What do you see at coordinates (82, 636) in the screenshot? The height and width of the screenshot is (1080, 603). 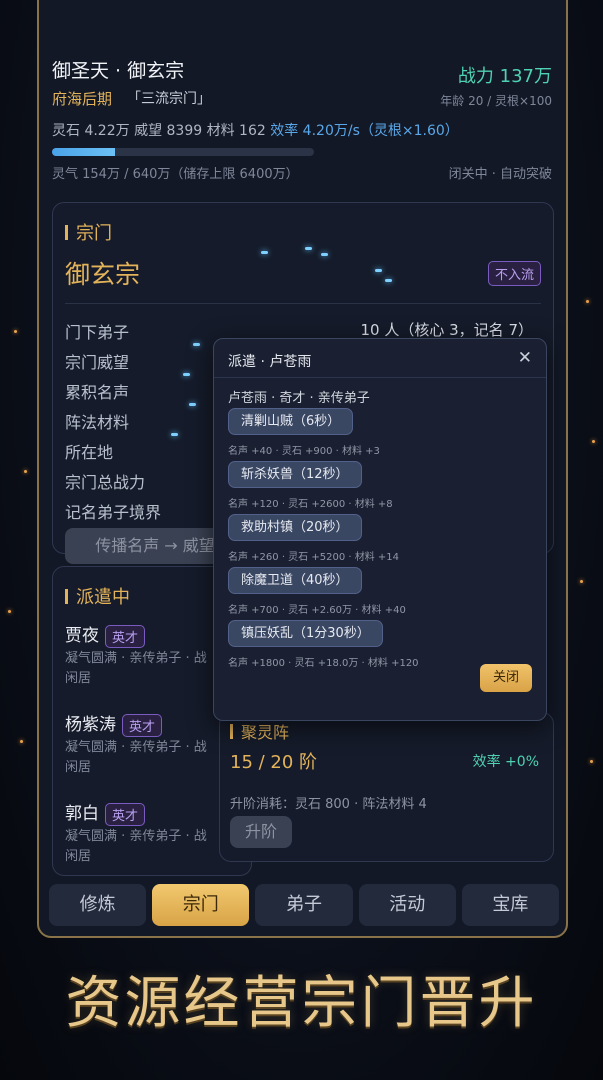 I see `disciple-name: 贾夜` at bounding box center [82, 636].